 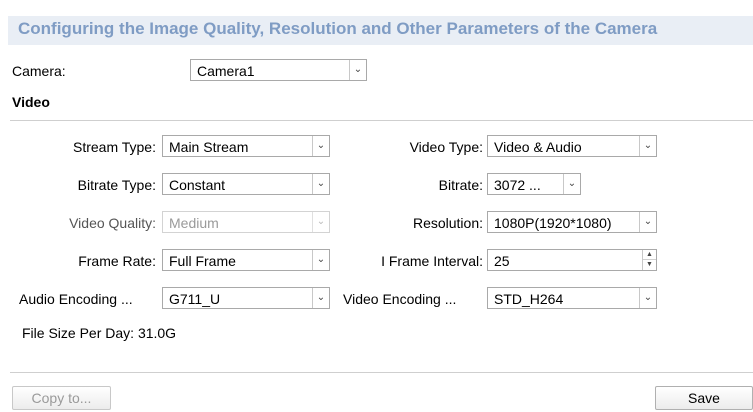 I want to click on stream-type-select: Main Stream ⌄, so click(x=246, y=146).